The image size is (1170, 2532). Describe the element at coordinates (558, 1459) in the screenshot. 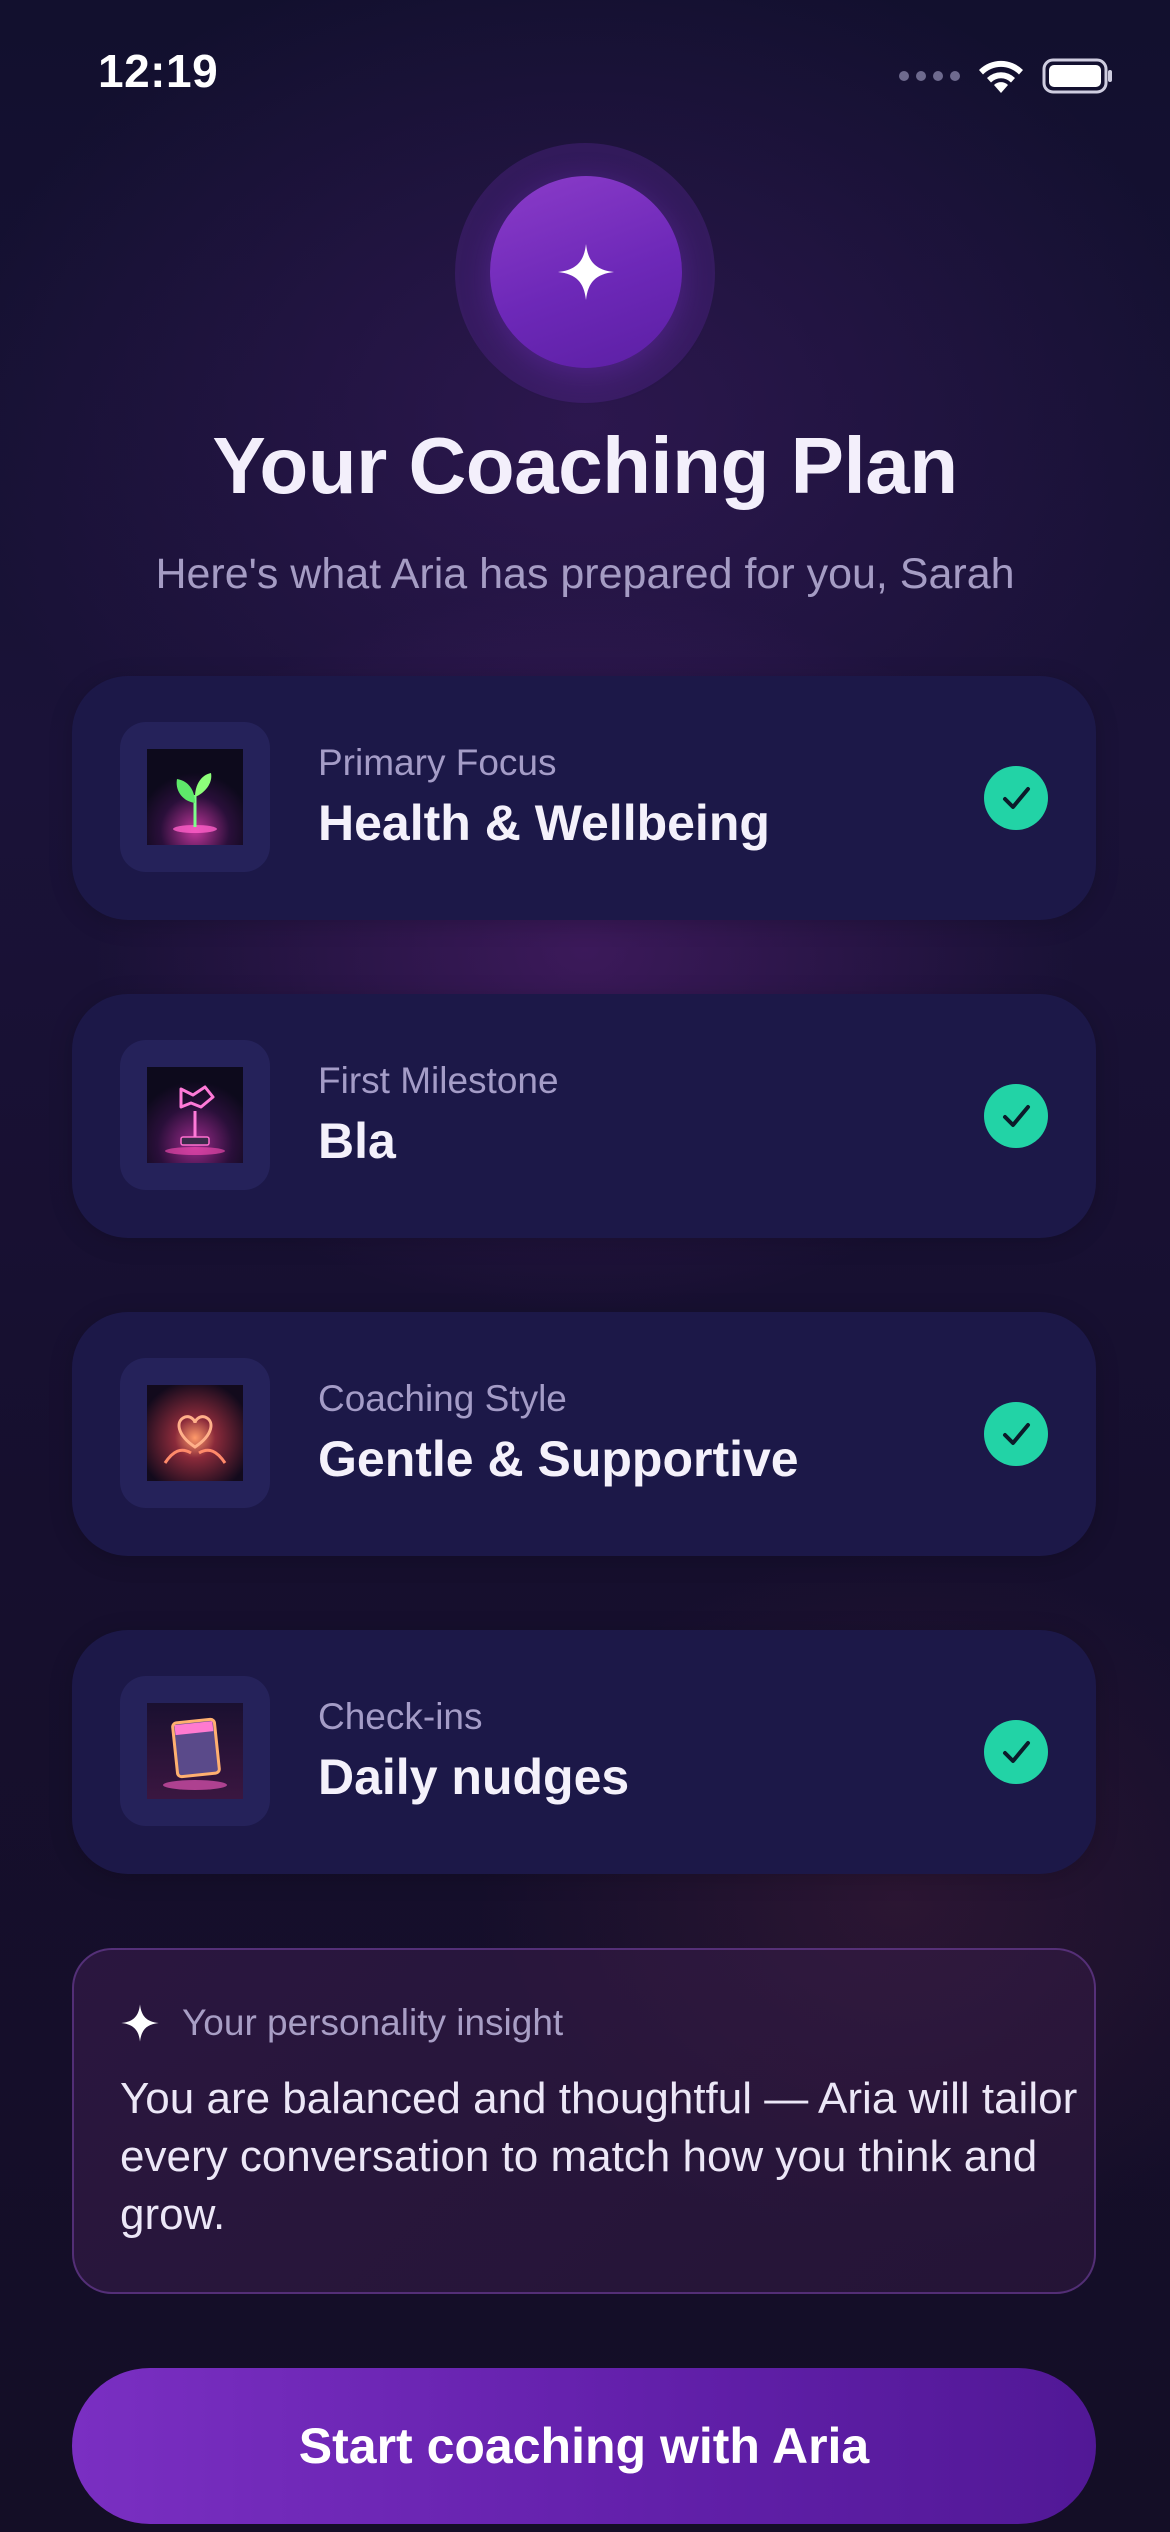

I see `card-value: Gentle & Supportive` at that location.